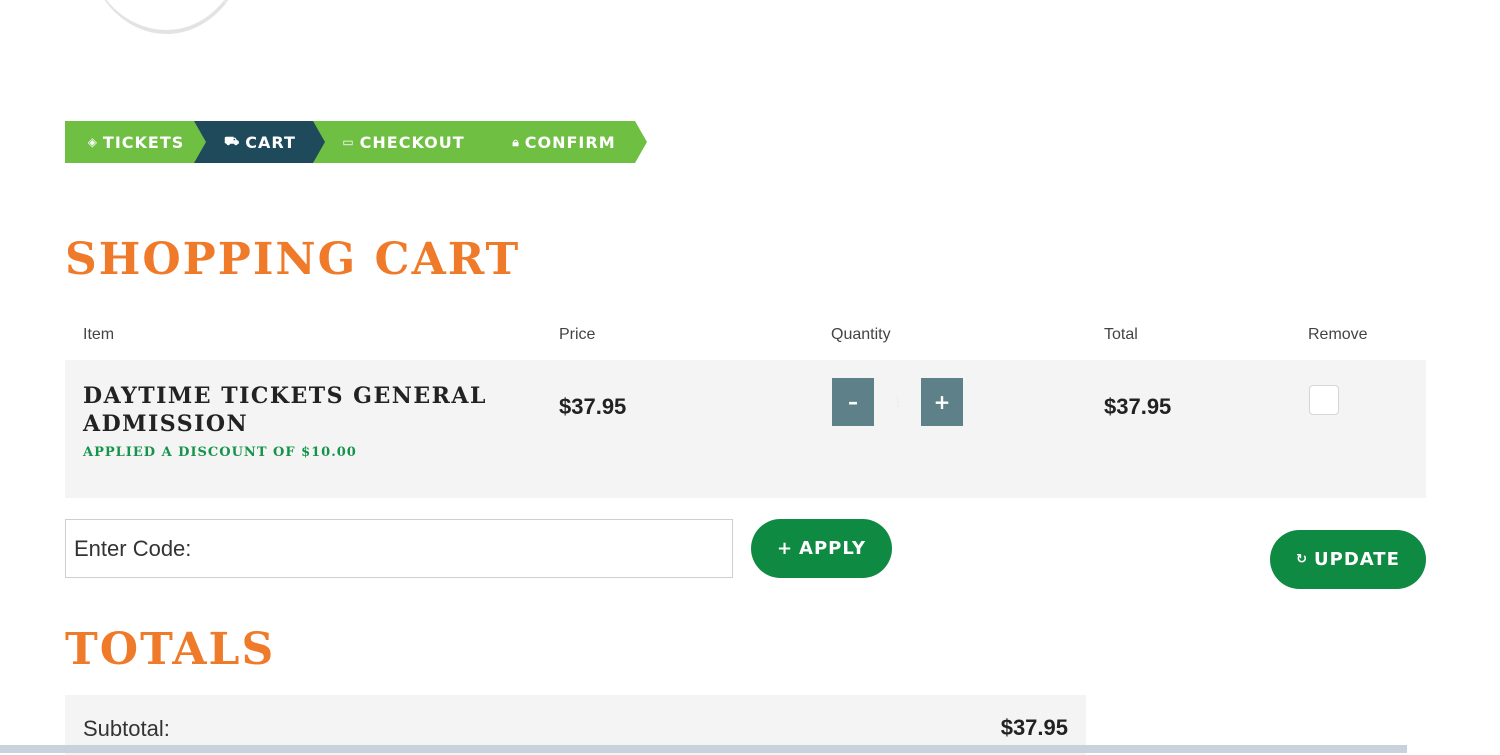 Image resolution: width=1500 pixels, height=755 pixels. I want to click on step-tickets: ◈ TICKETS, so click(136, 142).